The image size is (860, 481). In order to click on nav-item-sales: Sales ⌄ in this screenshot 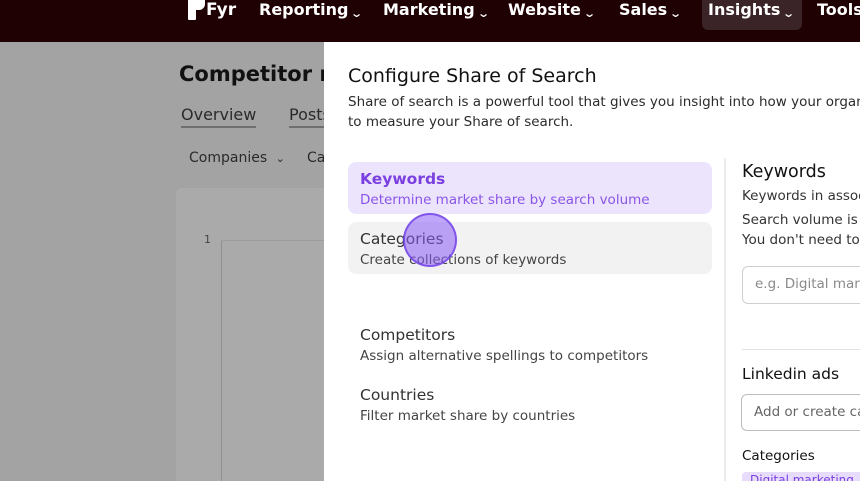, I will do `click(651, 15)`.